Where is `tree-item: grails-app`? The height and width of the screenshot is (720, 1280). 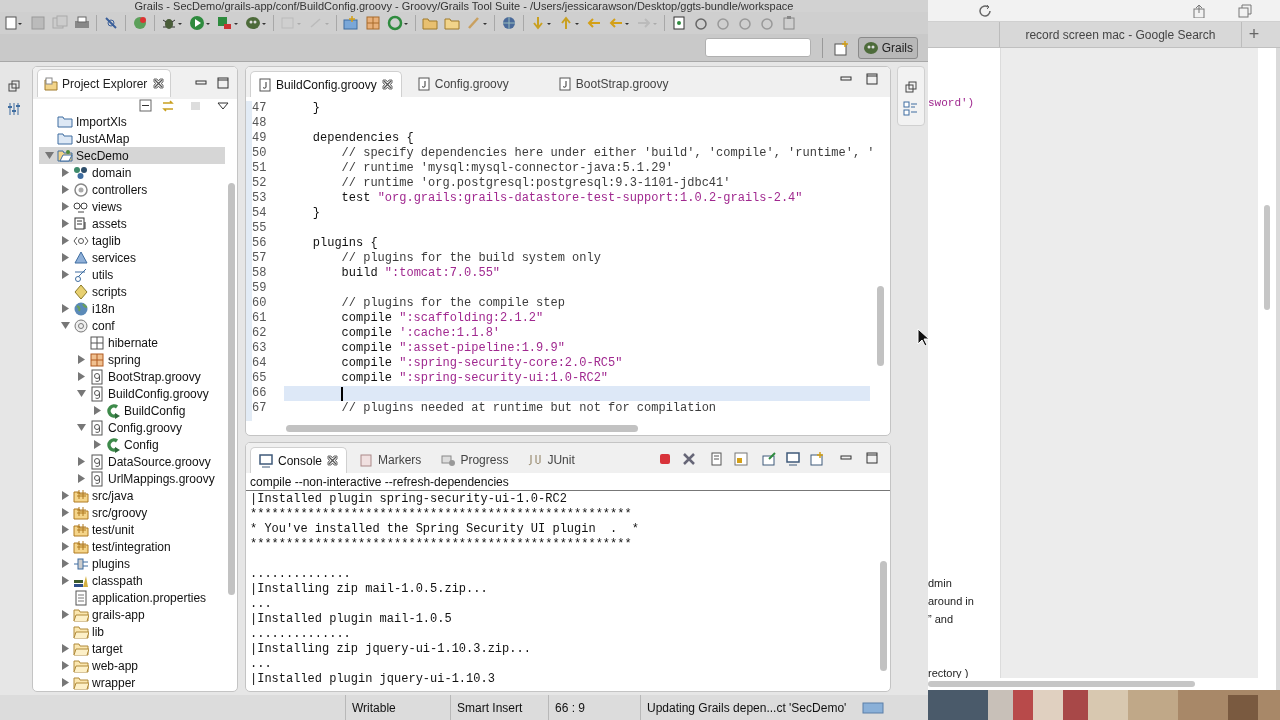 tree-item: grails-app is located at coordinates (118, 614).